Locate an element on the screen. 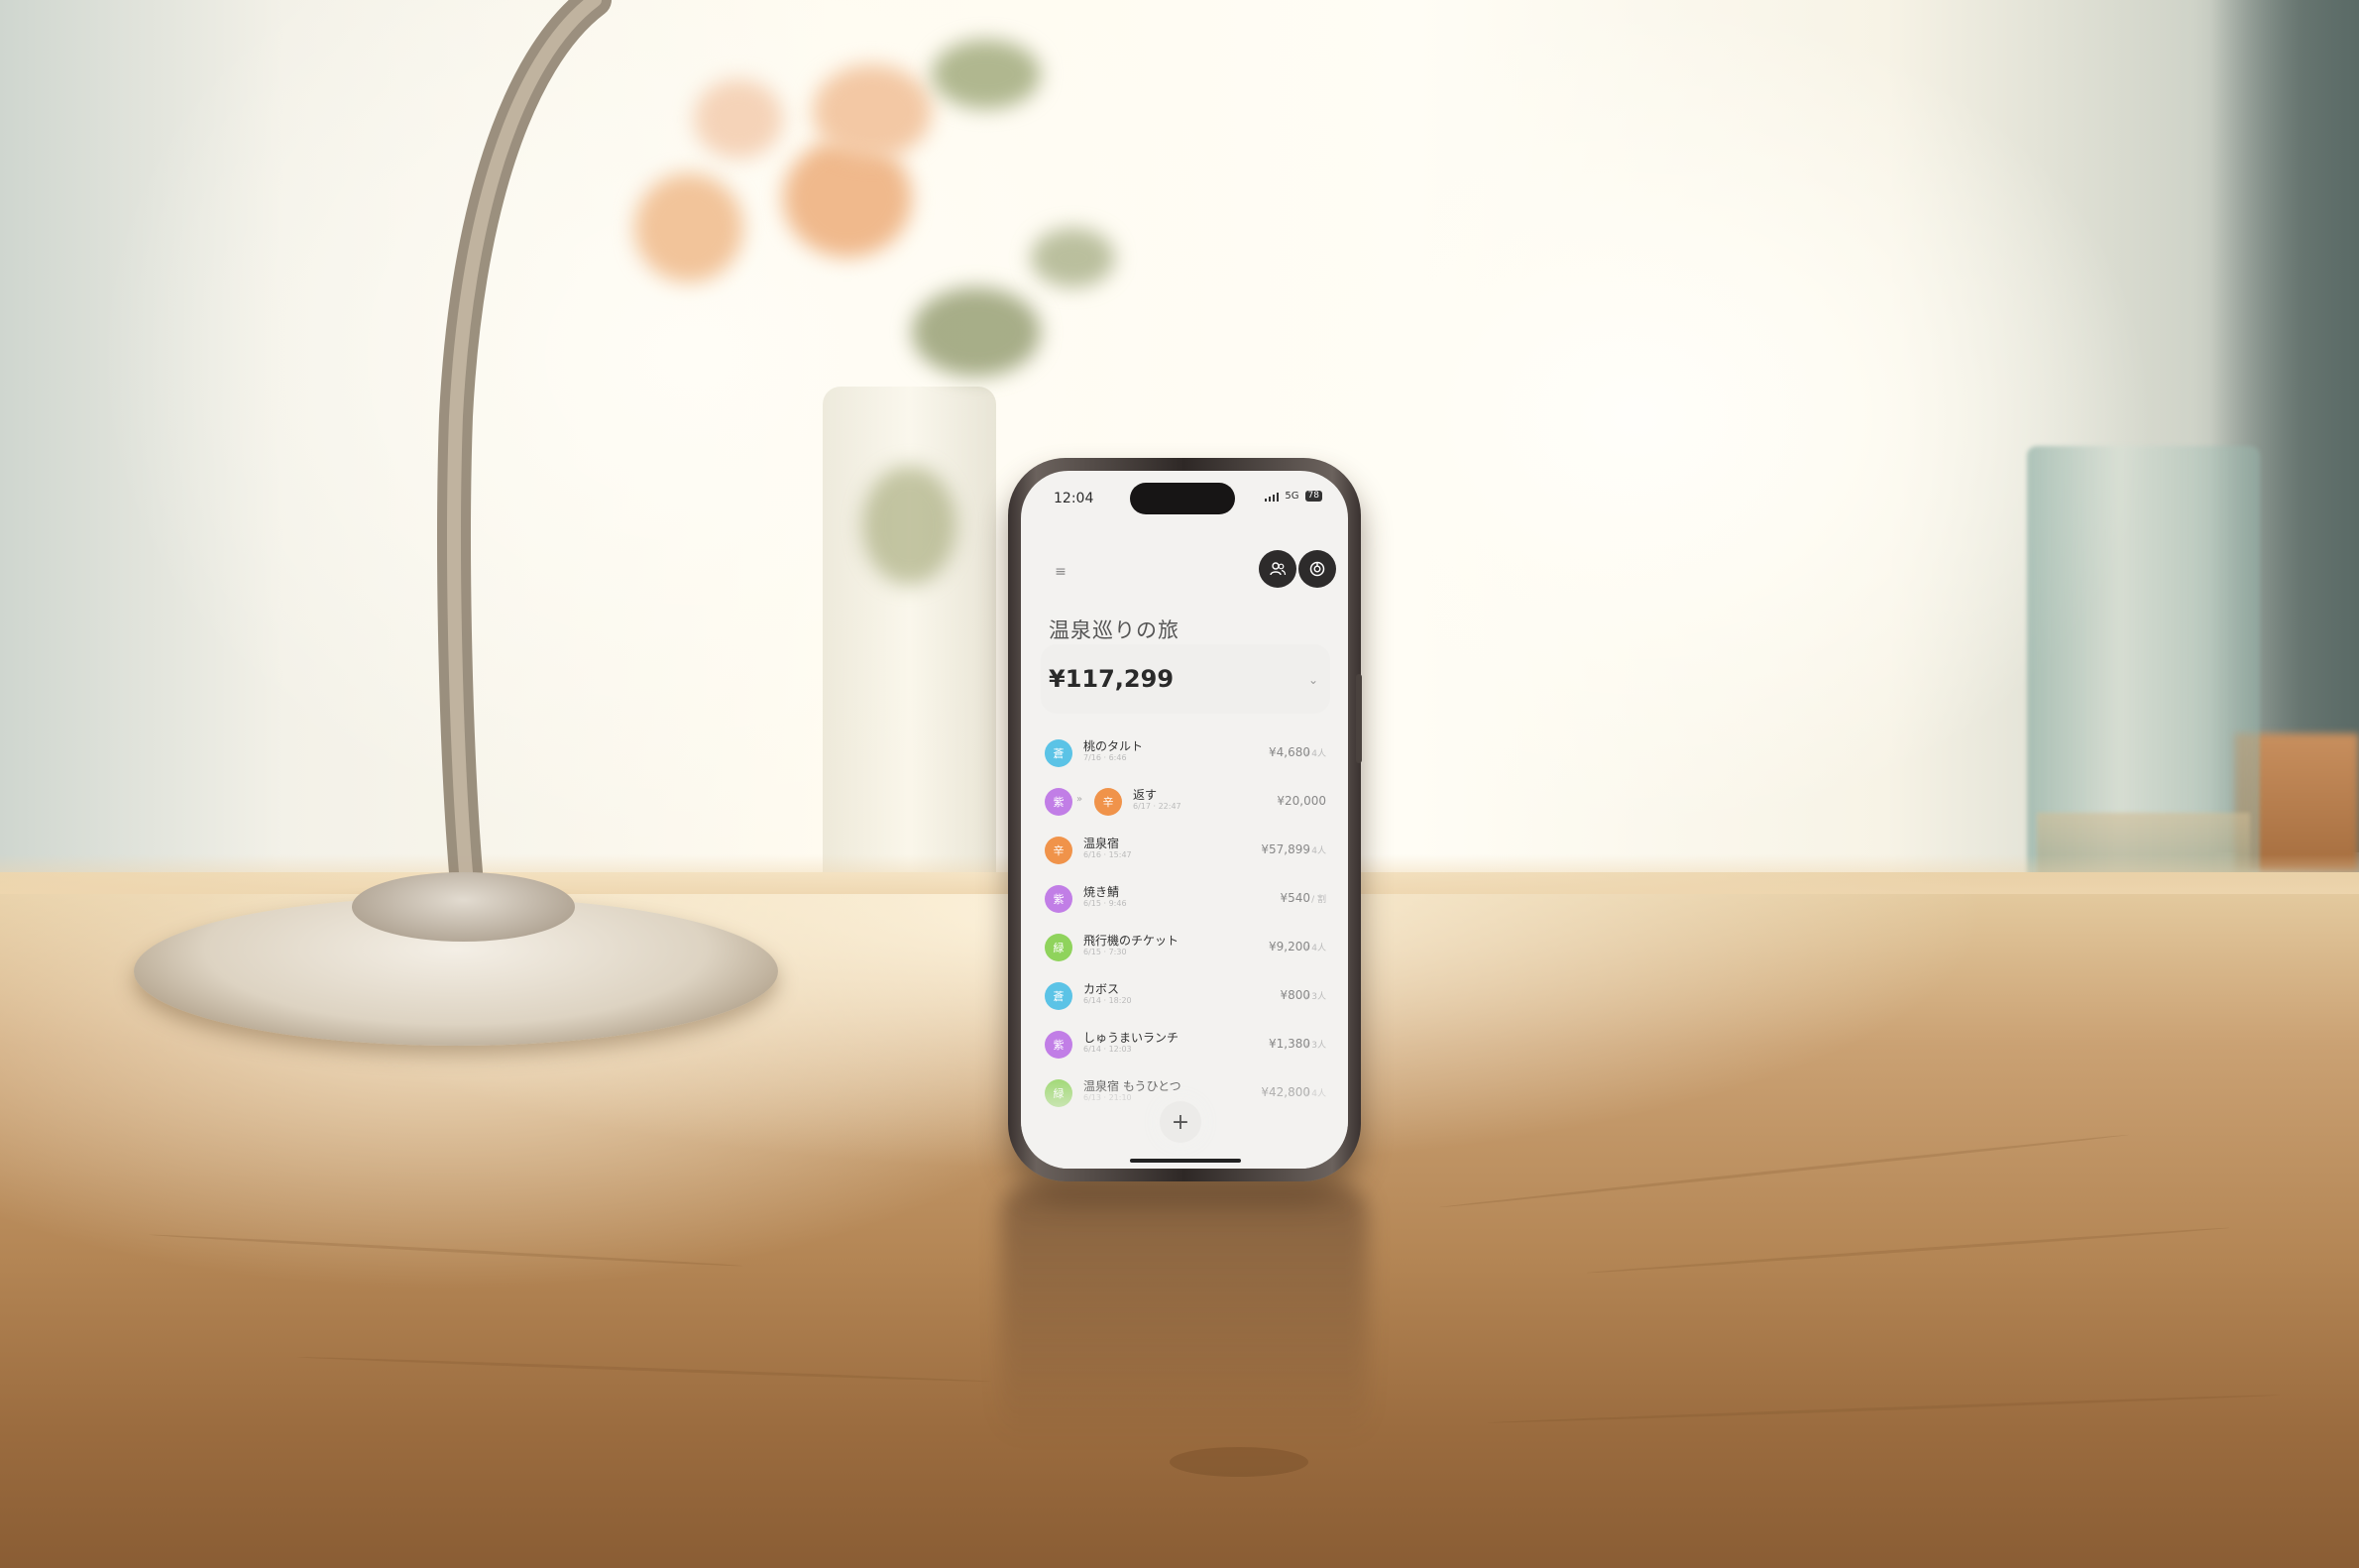 The image size is (2359, 1568). chart-icon is located at coordinates (1317, 569).